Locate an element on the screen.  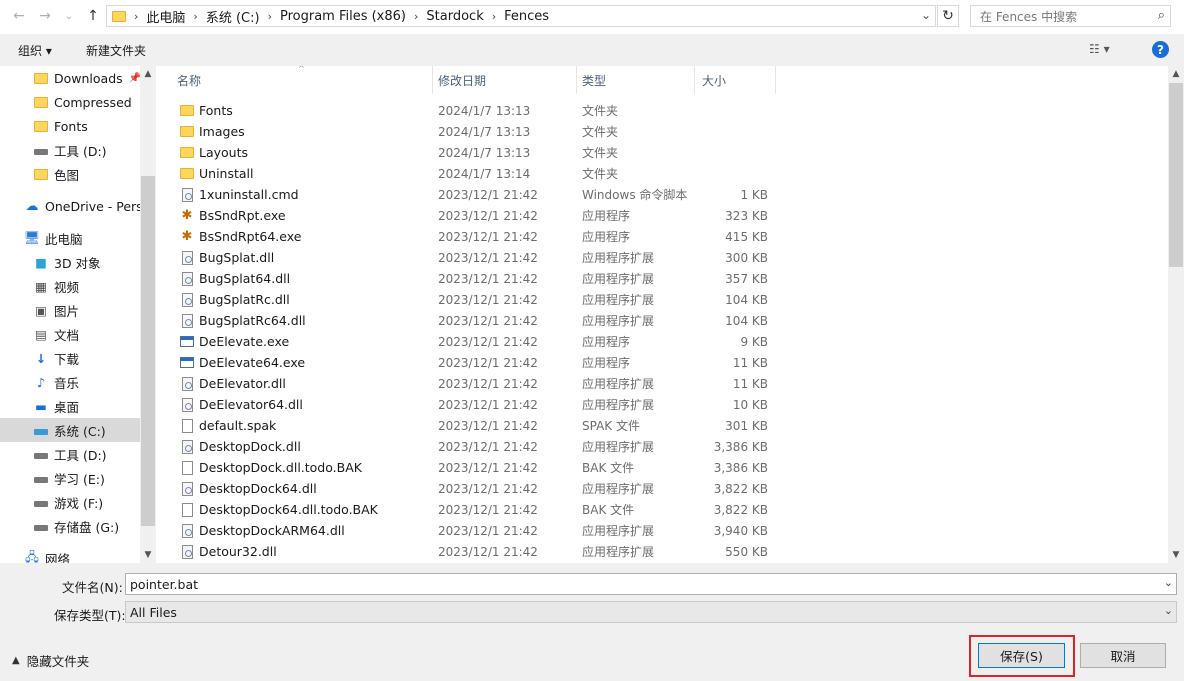
refresh-icon: ↻ is located at coordinates (948, 16).